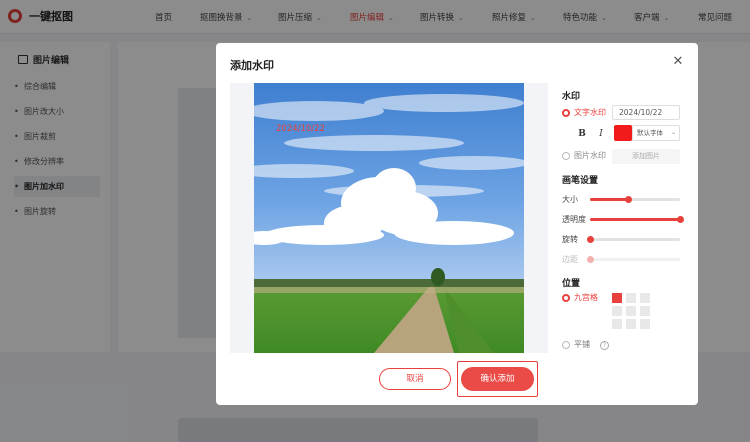 Image resolution: width=750 pixels, height=442 pixels. I want to click on rotate-slider, so click(633, 239).